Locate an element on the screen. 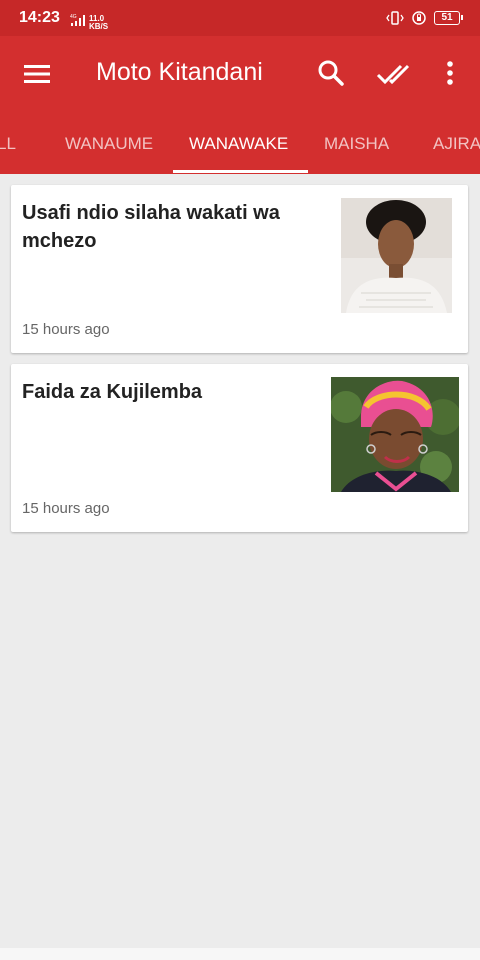 Image resolution: width=480 pixels, height=960 pixels. status-time: 14:23 is located at coordinates (39, 17).